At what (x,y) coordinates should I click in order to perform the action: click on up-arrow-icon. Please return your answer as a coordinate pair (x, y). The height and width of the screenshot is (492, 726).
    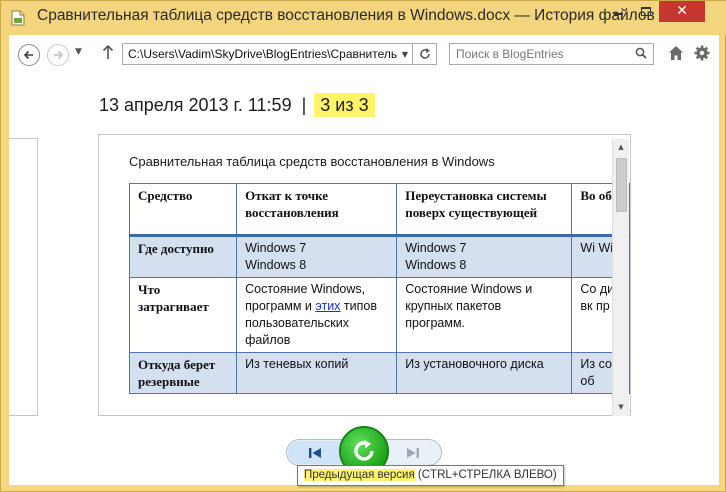
    Looking at the image, I should click on (108, 51).